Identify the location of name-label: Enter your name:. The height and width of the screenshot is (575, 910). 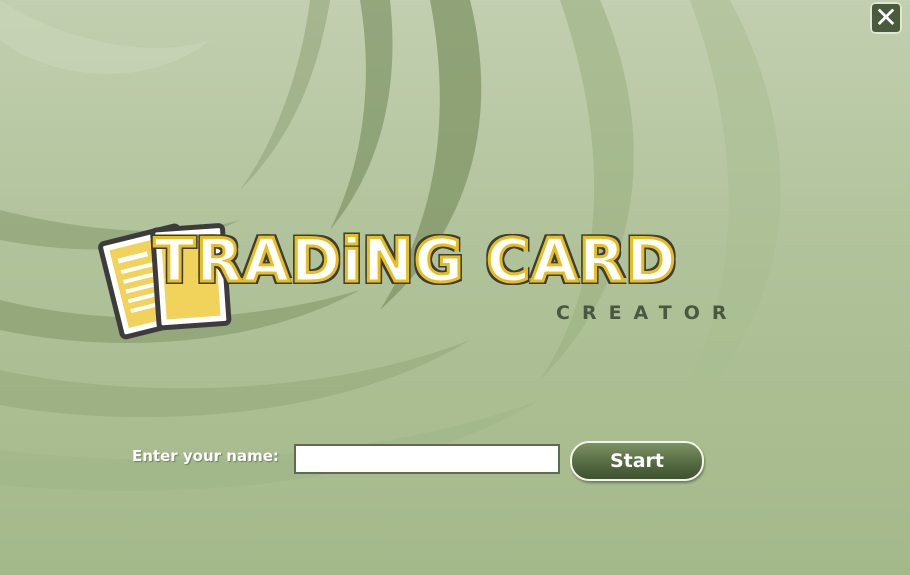
(205, 456).